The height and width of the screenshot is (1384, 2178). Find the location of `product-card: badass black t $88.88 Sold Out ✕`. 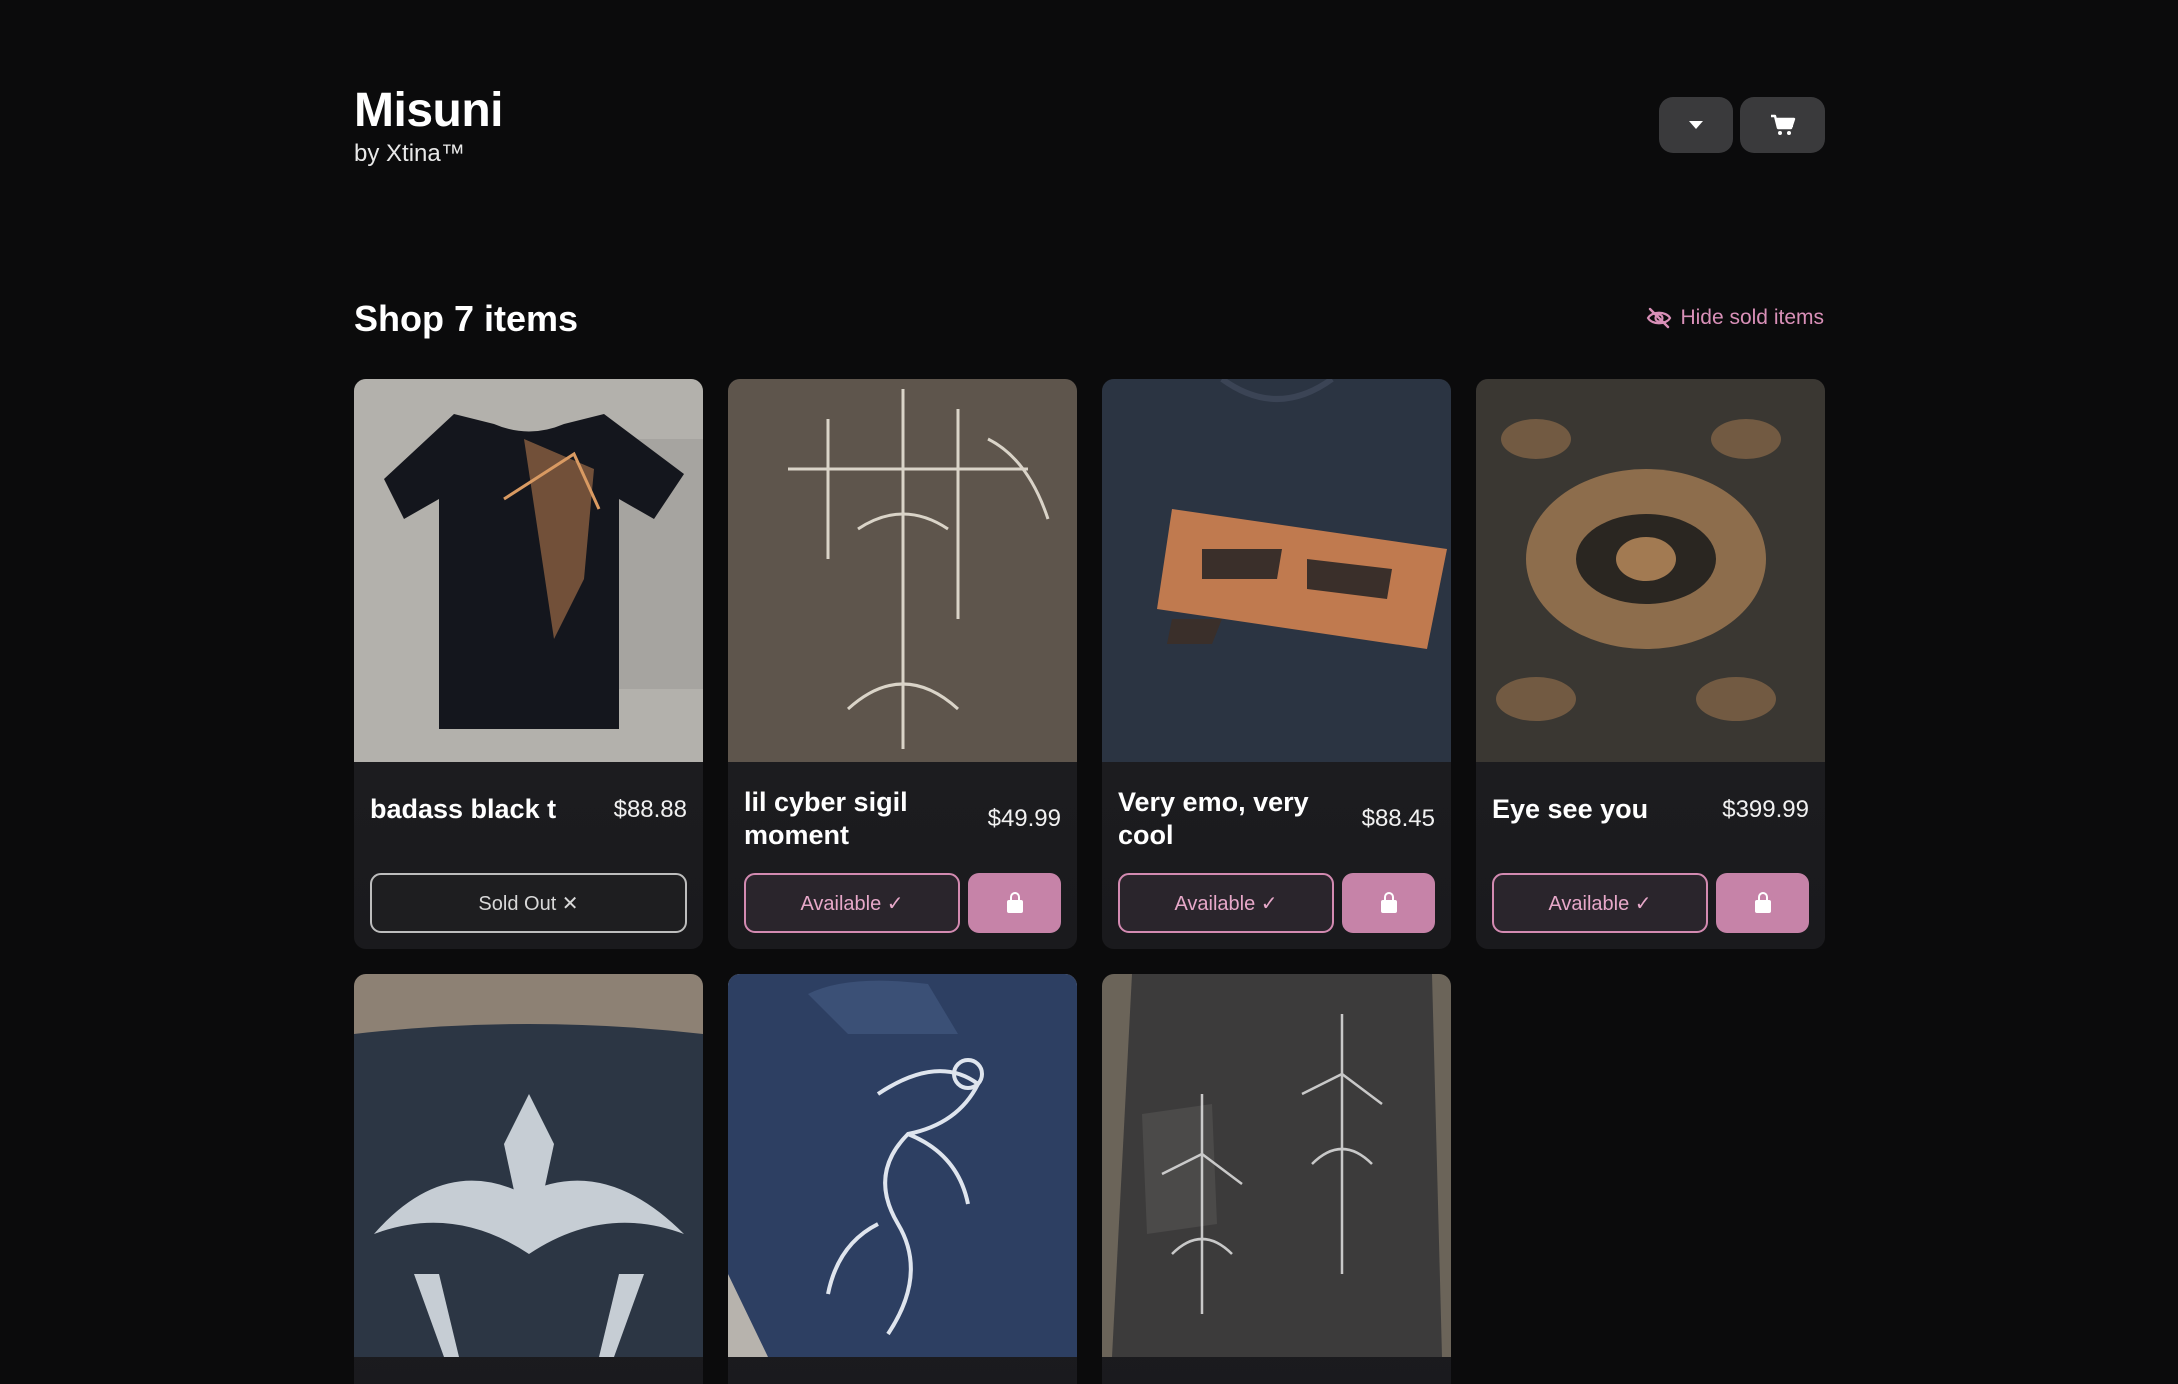

product-card: badass black t $88.88 Sold Out ✕ is located at coordinates (528, 664).